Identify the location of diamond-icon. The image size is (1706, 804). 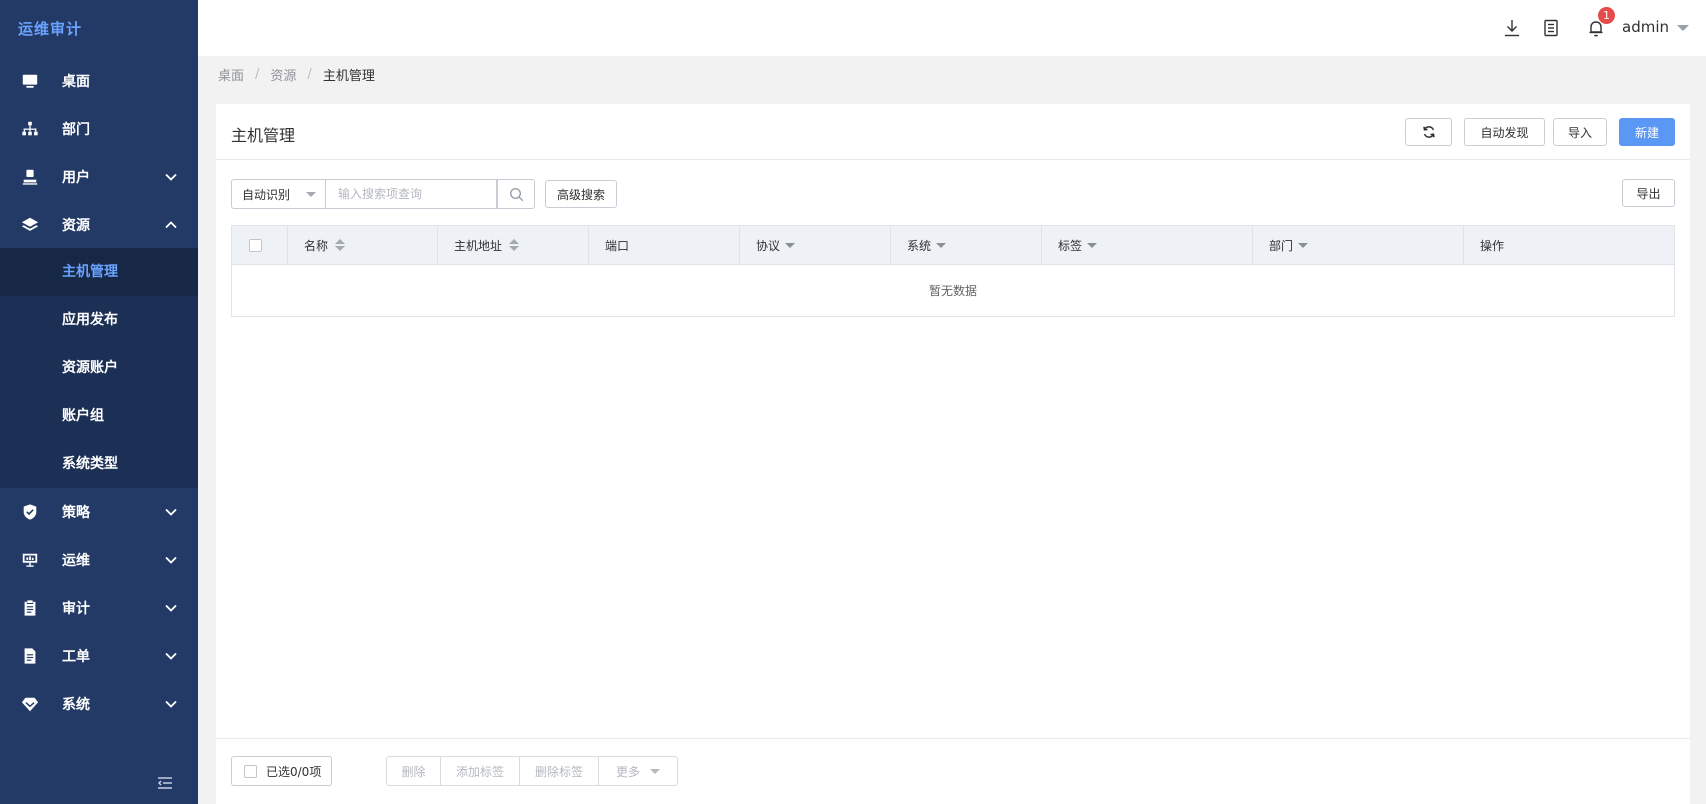
(30, 704).